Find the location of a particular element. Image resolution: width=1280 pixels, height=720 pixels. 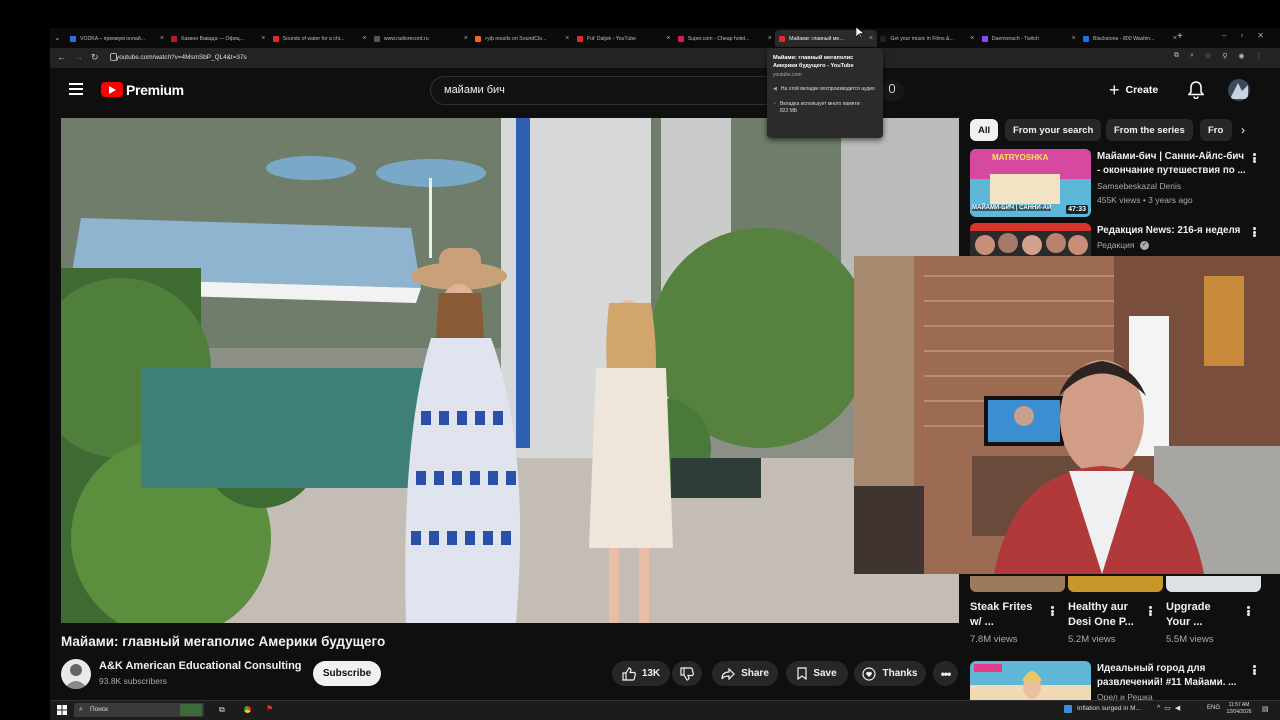

windows-start-icon is located at coordinates (62, 710).